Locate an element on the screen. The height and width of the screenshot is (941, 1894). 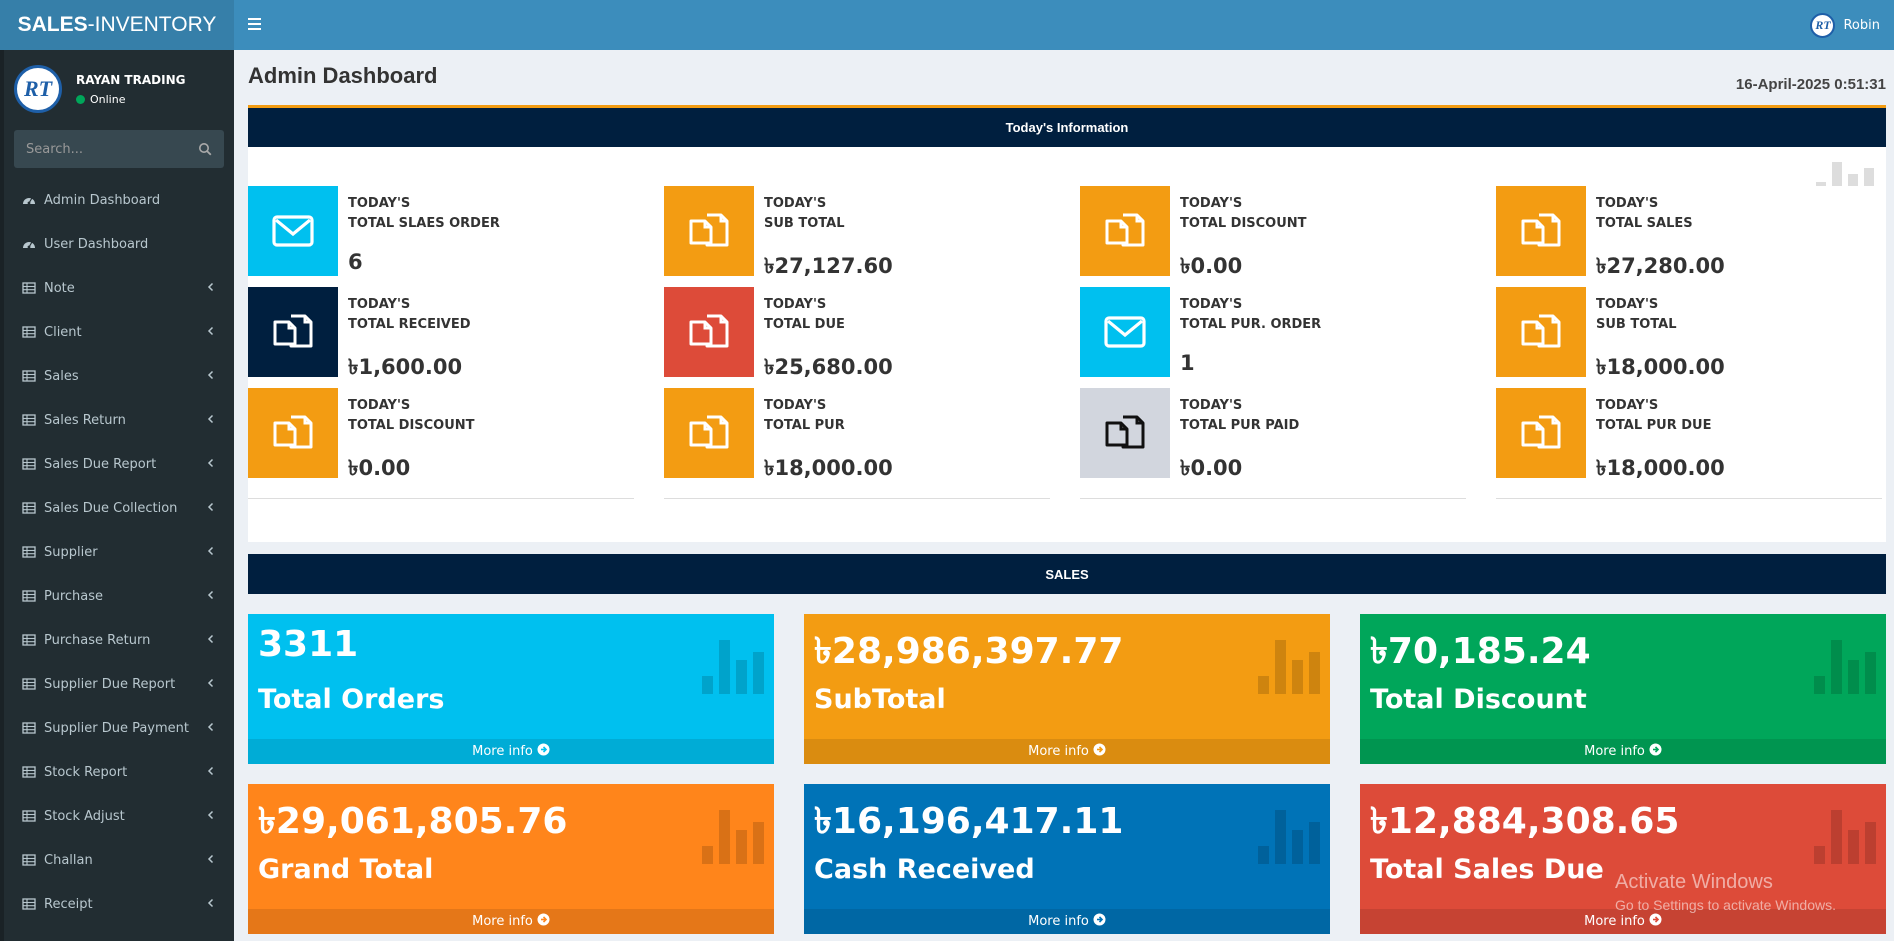
info-label: TODAY'S SUB TOTAL is located at coordinates (804, 214).